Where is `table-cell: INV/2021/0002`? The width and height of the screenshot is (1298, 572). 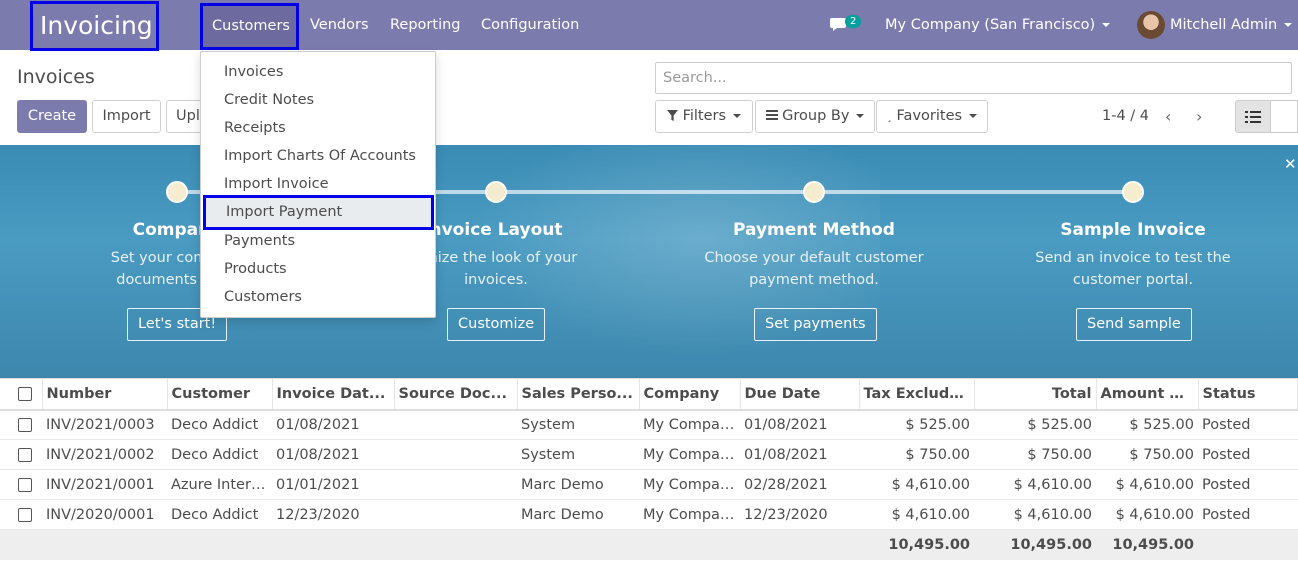 table-cell: INV/2021/0002 is located at coordinates (104, 454).